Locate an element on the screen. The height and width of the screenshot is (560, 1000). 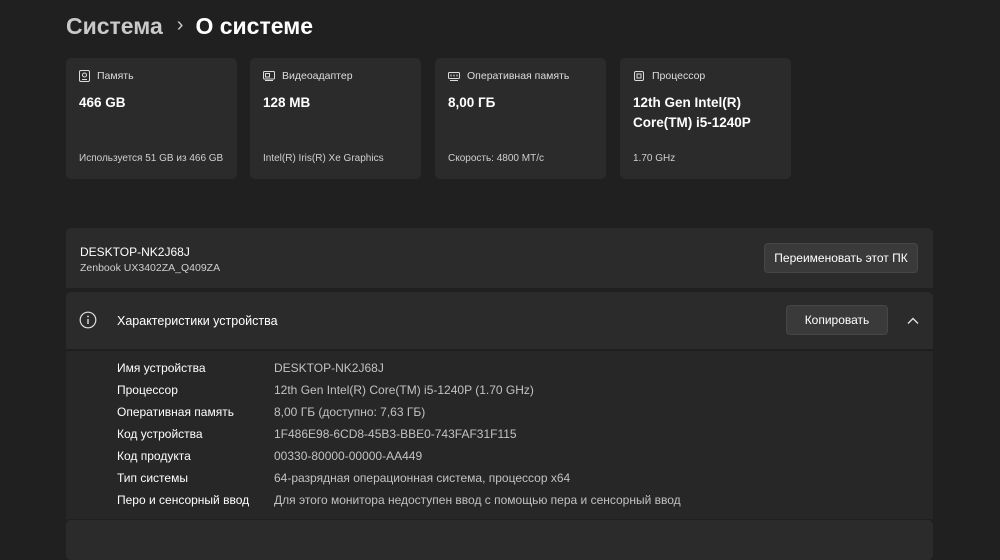
spec-label: Процессор is located at coordinates (147, 390).